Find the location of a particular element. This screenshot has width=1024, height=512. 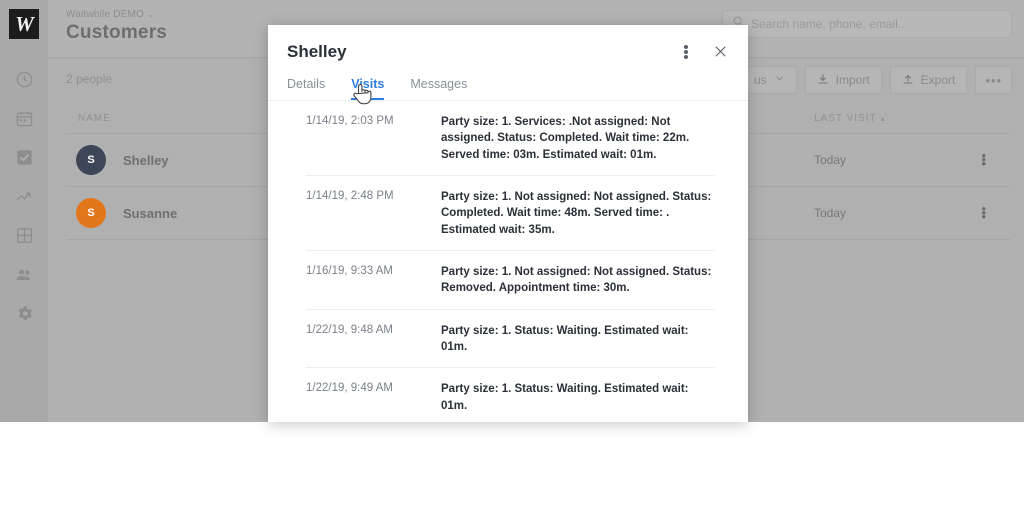

visit-timestamp: 1/16/19, 9:33 AM is located at coordinates (349, 270).